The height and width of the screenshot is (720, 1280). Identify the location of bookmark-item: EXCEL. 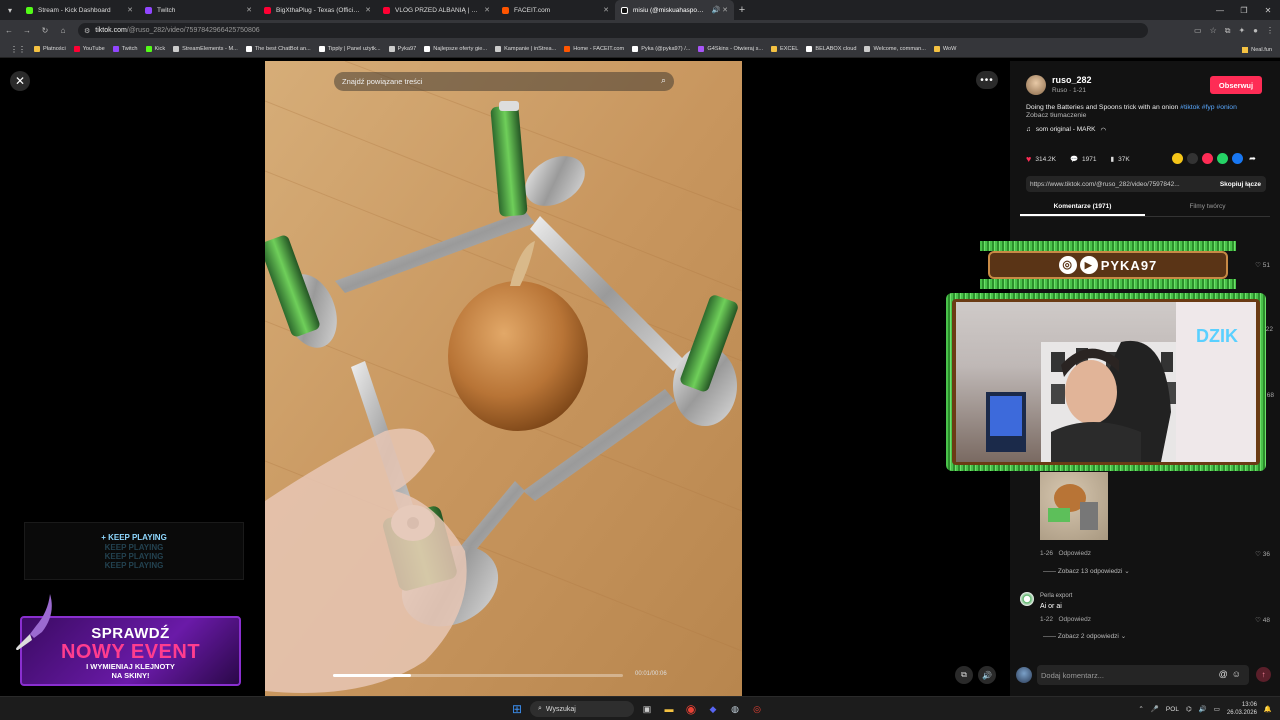
(784, 49).